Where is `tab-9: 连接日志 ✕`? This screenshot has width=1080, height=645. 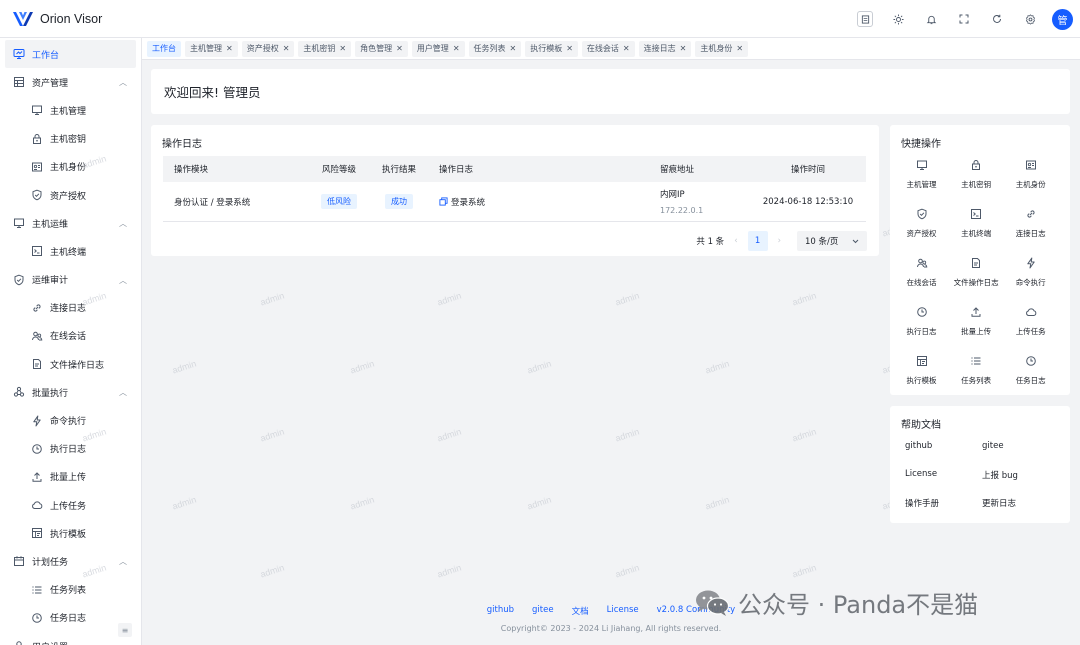
tab-9: 连接日志 ✕ is located at coordinates (665, 48).